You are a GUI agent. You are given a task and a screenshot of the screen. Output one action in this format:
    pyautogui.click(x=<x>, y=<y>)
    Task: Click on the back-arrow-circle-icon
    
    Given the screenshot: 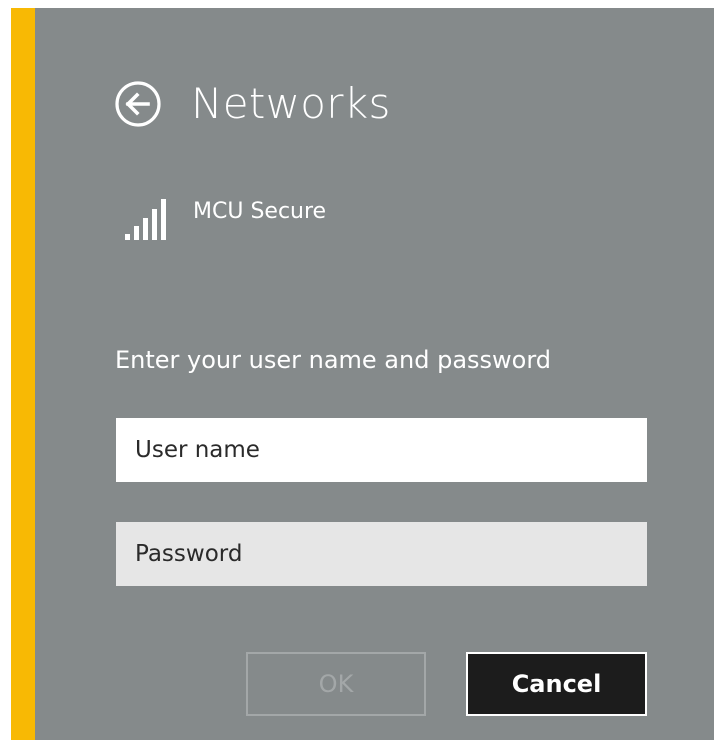 What is the action you would take?
    pyautogui.click(x=138, y=104)
    